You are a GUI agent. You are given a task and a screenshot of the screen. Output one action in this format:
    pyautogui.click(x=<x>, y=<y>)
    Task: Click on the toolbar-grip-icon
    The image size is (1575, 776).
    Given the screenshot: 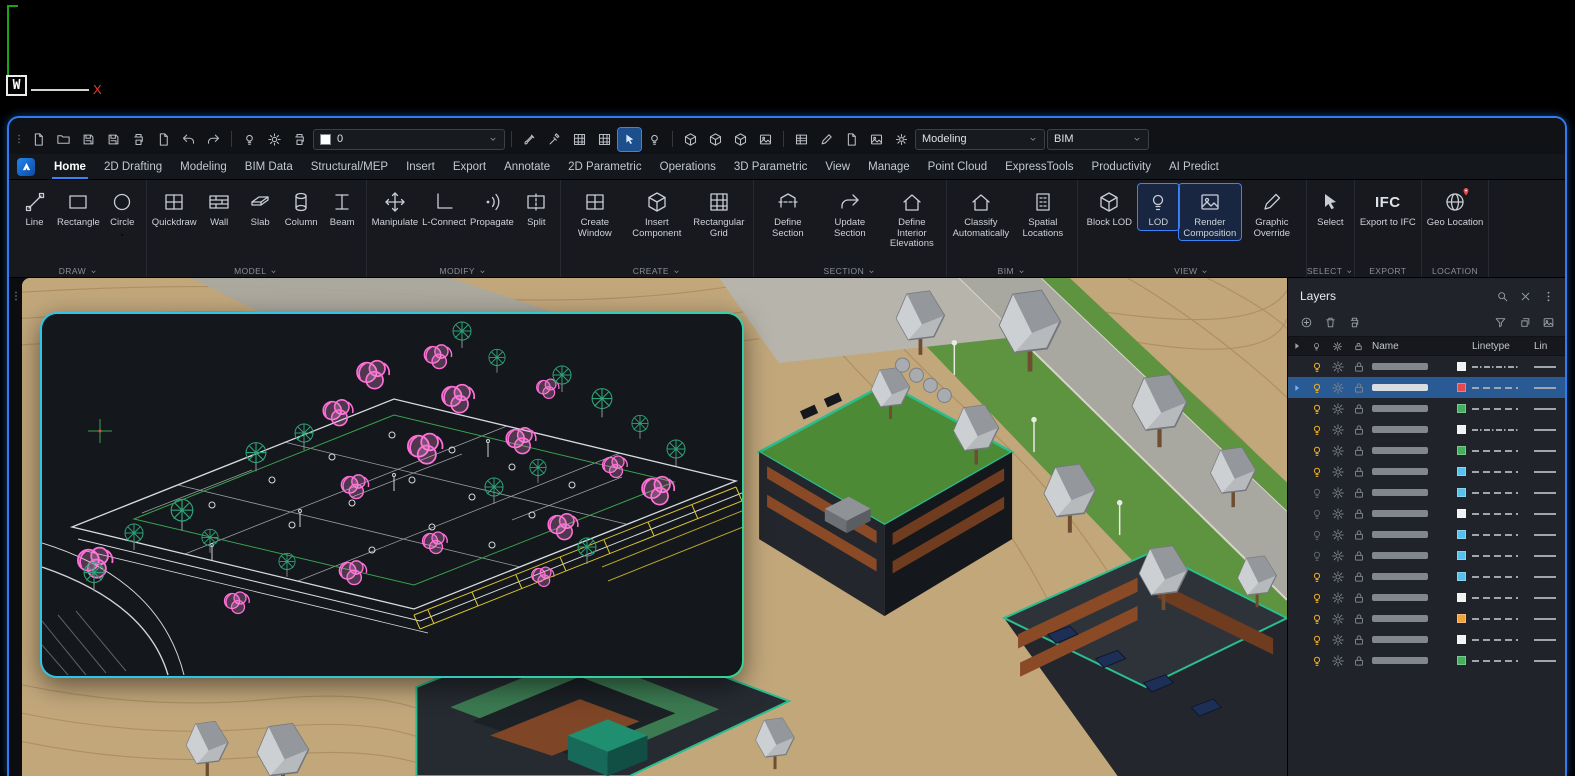 What is the action you would take?
    pyautogui.click(x=19, y=139)
    